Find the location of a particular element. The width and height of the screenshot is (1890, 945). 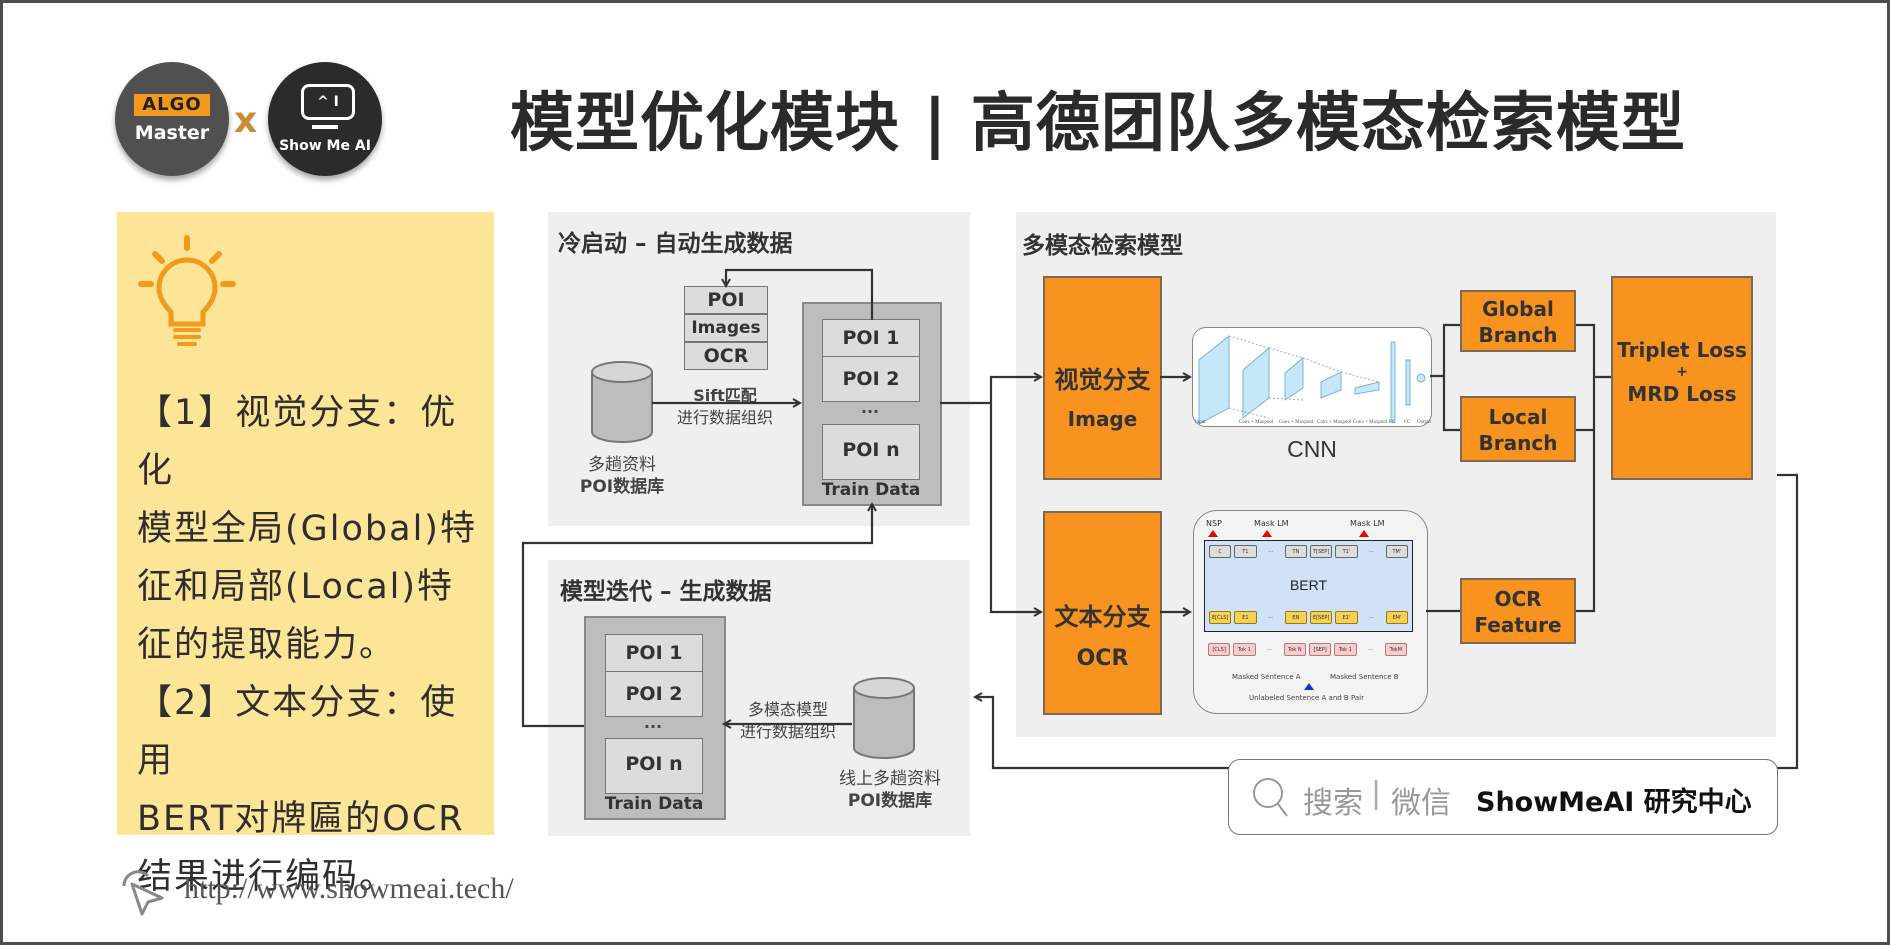

search-prefix: 搜索 is located at coordinates (1333, 803).